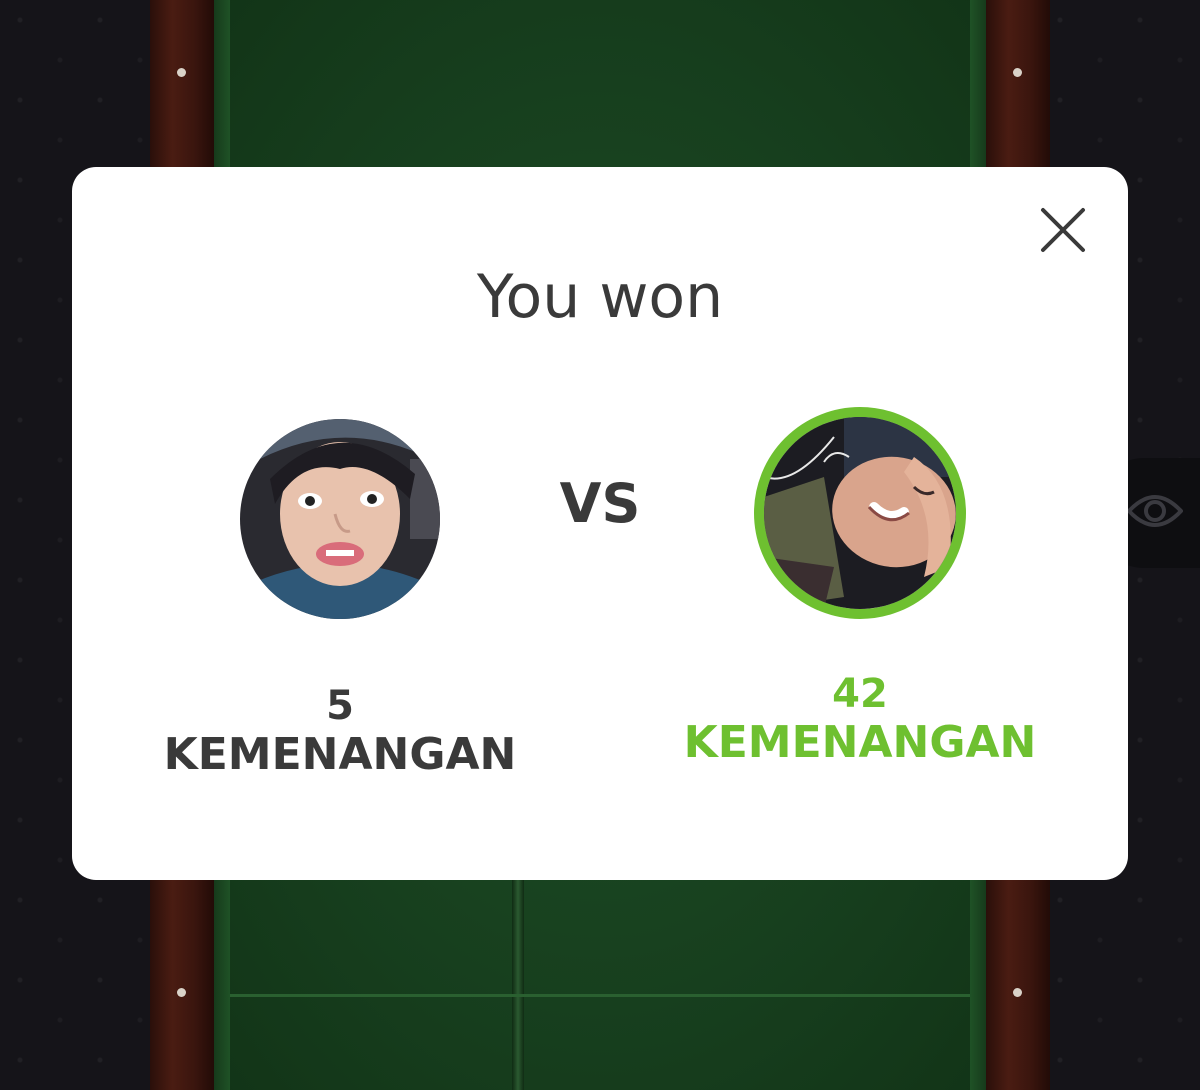 Image resolution: width=1200 pixels, height=1090 pixels. What do you see at coordinates (600, 297) in the screenshot?
I see `result-title: You won` at bounding box center [600, 297].